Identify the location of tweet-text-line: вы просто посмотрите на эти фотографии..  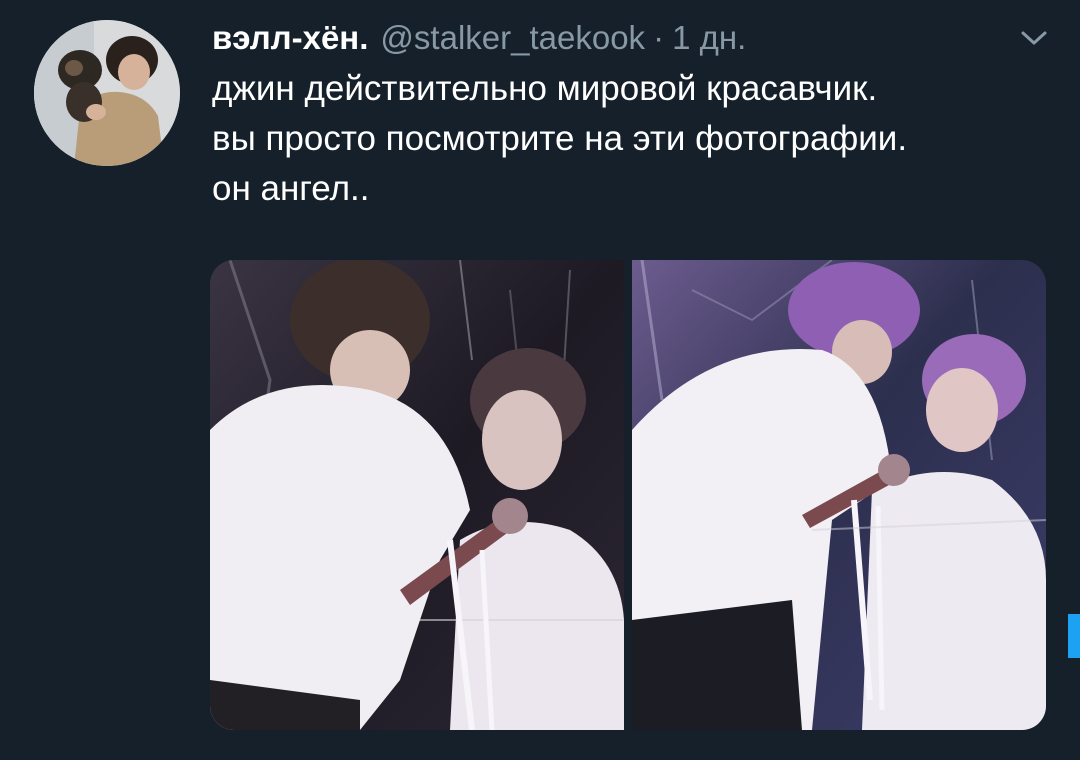
(560, 138).